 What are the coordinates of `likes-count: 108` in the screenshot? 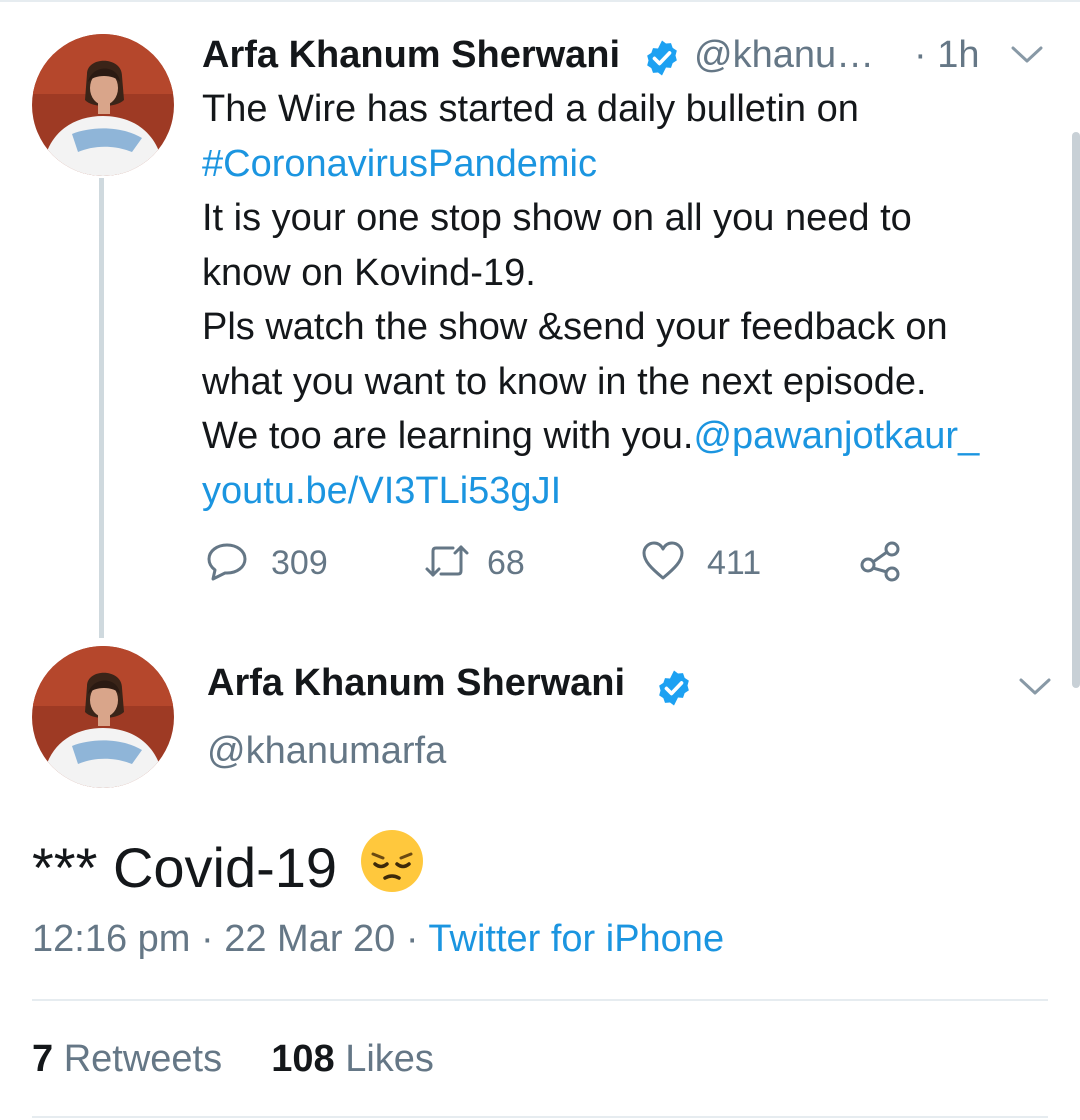 It's located at (303, 1059).